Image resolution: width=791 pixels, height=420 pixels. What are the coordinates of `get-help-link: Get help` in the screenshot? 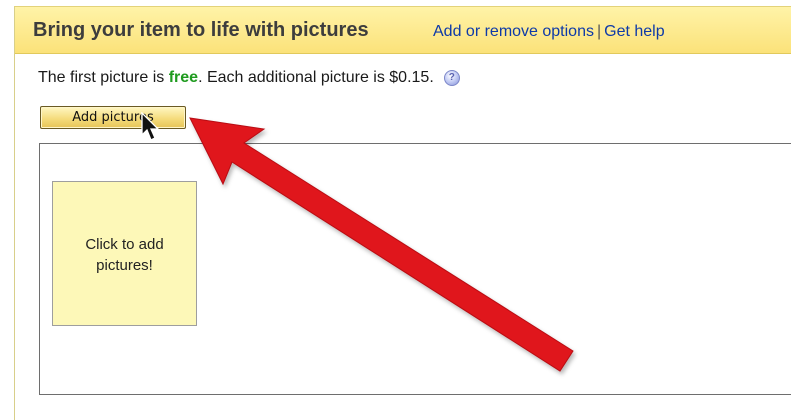 It's located at (634, 31).